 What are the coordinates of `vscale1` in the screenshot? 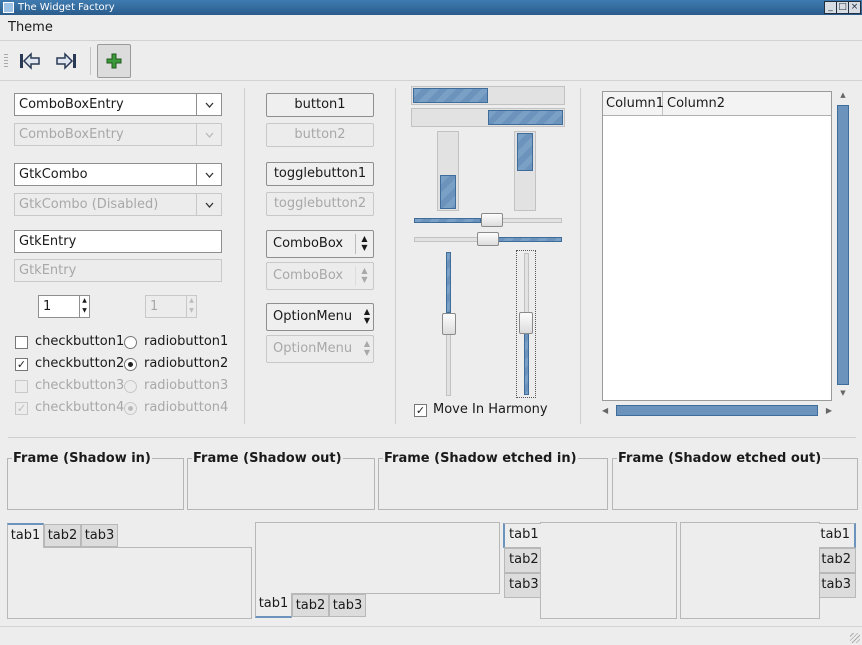 It's located at (449, 324).